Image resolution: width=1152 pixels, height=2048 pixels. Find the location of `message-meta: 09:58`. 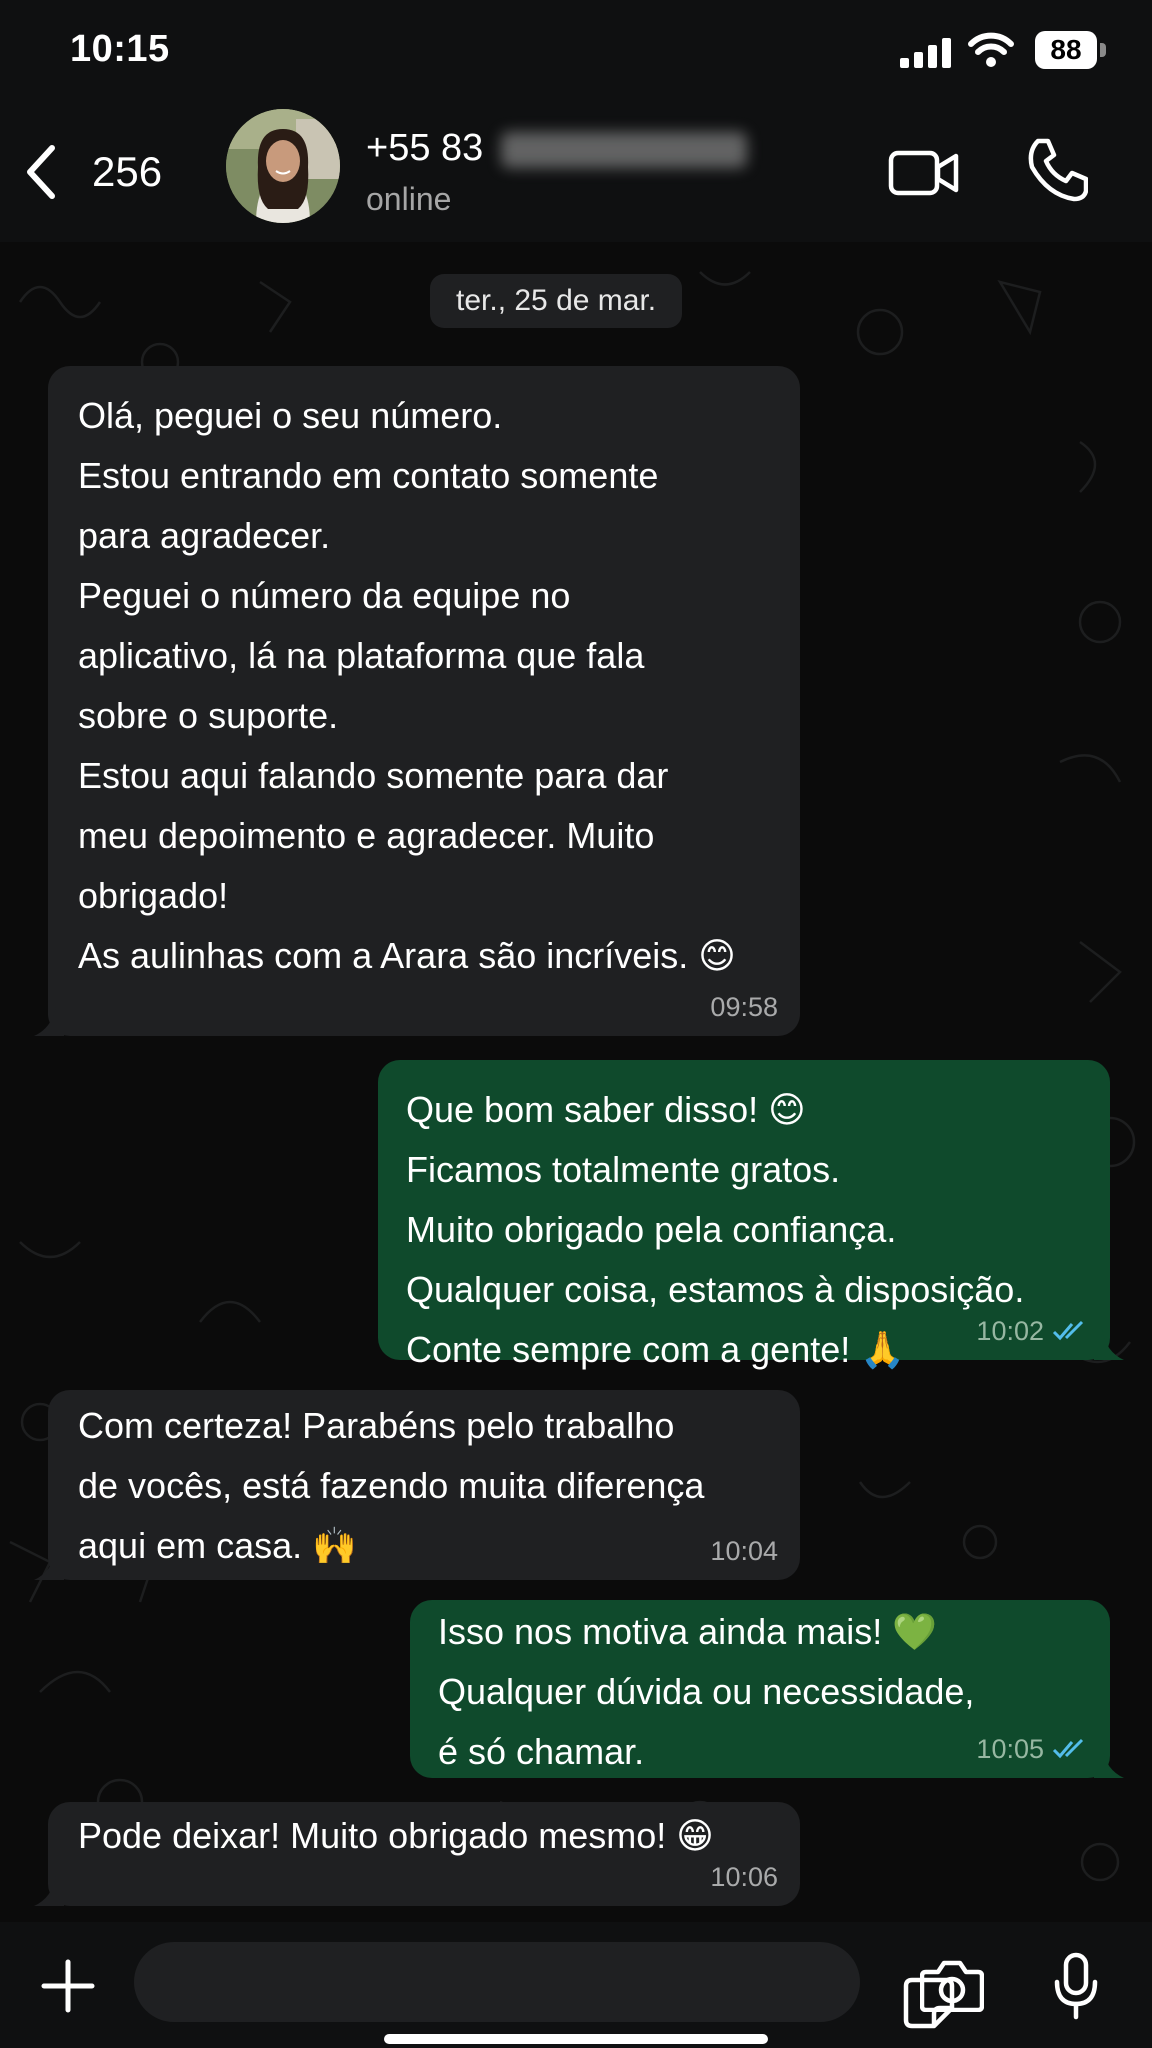

message-meta: 09:58 is located at coordinates (744, 1007).